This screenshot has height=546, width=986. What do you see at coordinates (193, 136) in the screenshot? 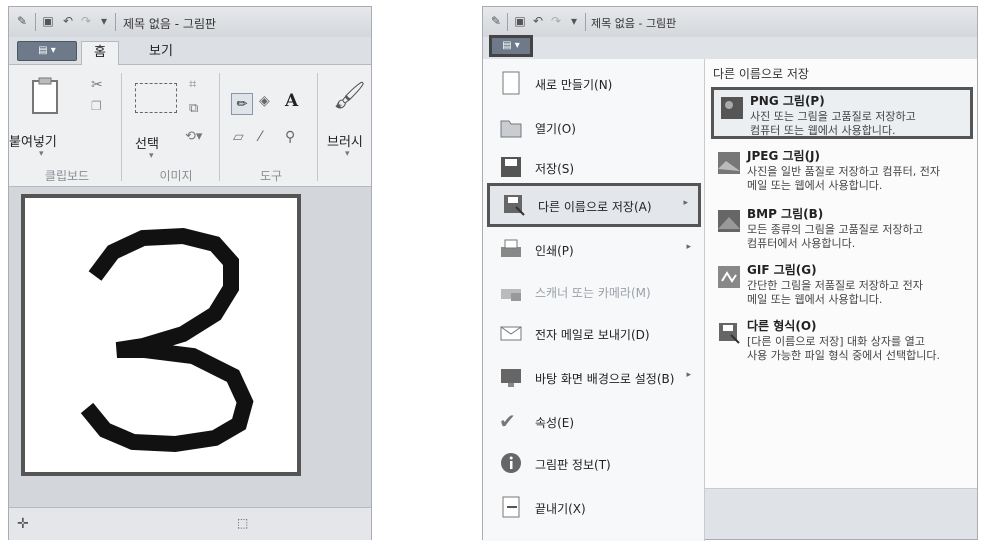
I see `rotate-icon: ⟲▾` at bounding box center [193, 136].